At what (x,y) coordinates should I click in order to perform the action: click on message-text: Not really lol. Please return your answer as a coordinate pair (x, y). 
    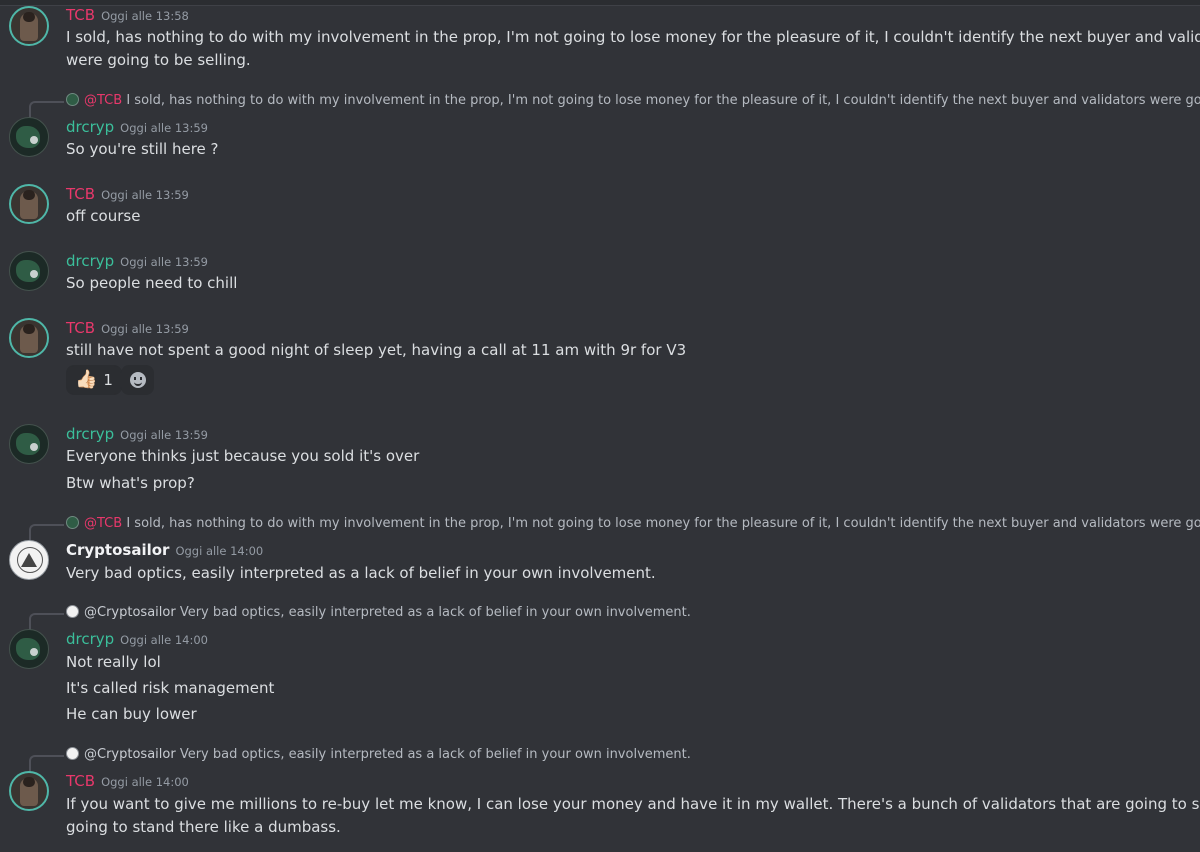
    Looking at the image, I should click on (113, 662).